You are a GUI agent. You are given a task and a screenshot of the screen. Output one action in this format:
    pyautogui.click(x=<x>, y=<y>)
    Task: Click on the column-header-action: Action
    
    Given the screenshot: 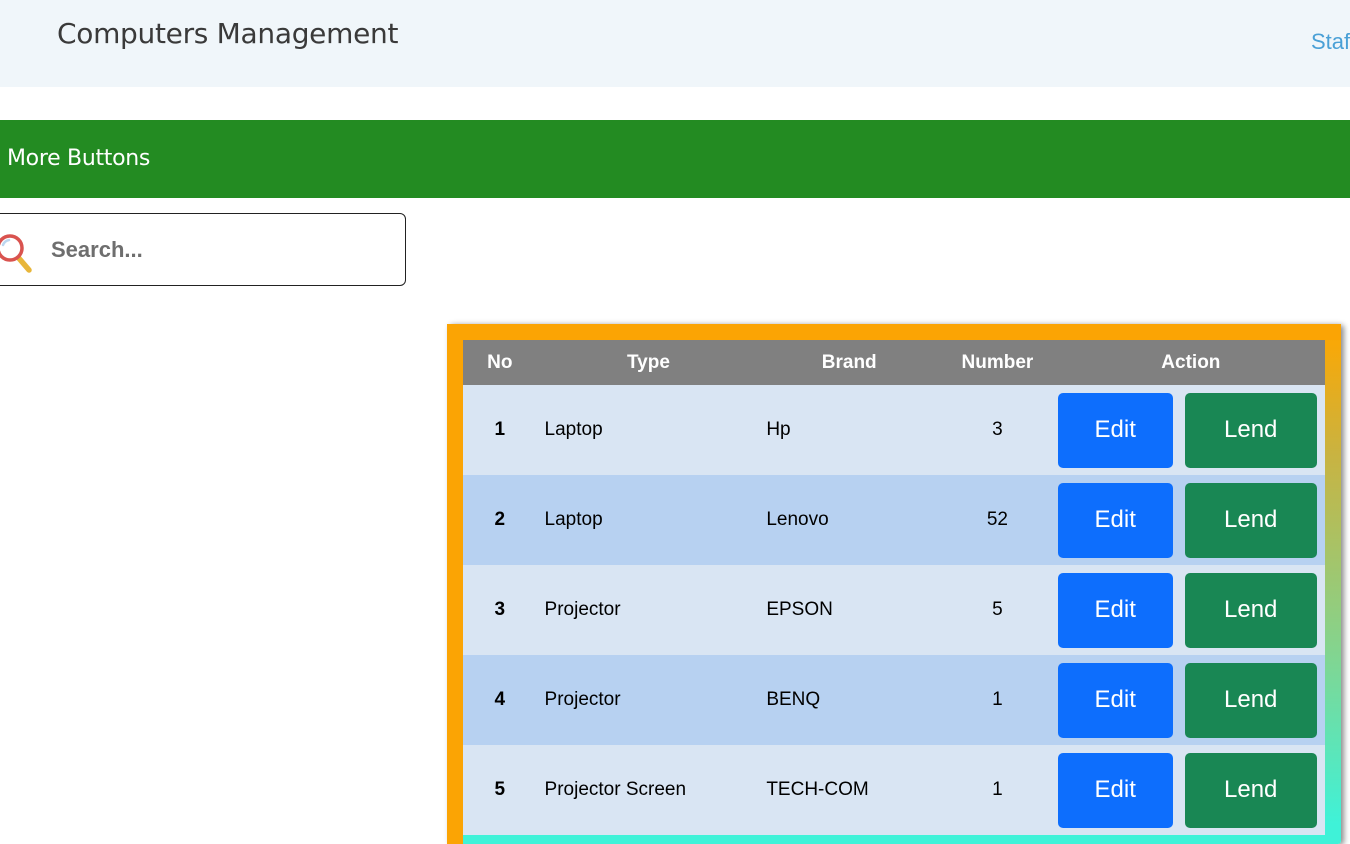 What is the action you would take?
    pyautogui.click(x=1190, y=362)
    